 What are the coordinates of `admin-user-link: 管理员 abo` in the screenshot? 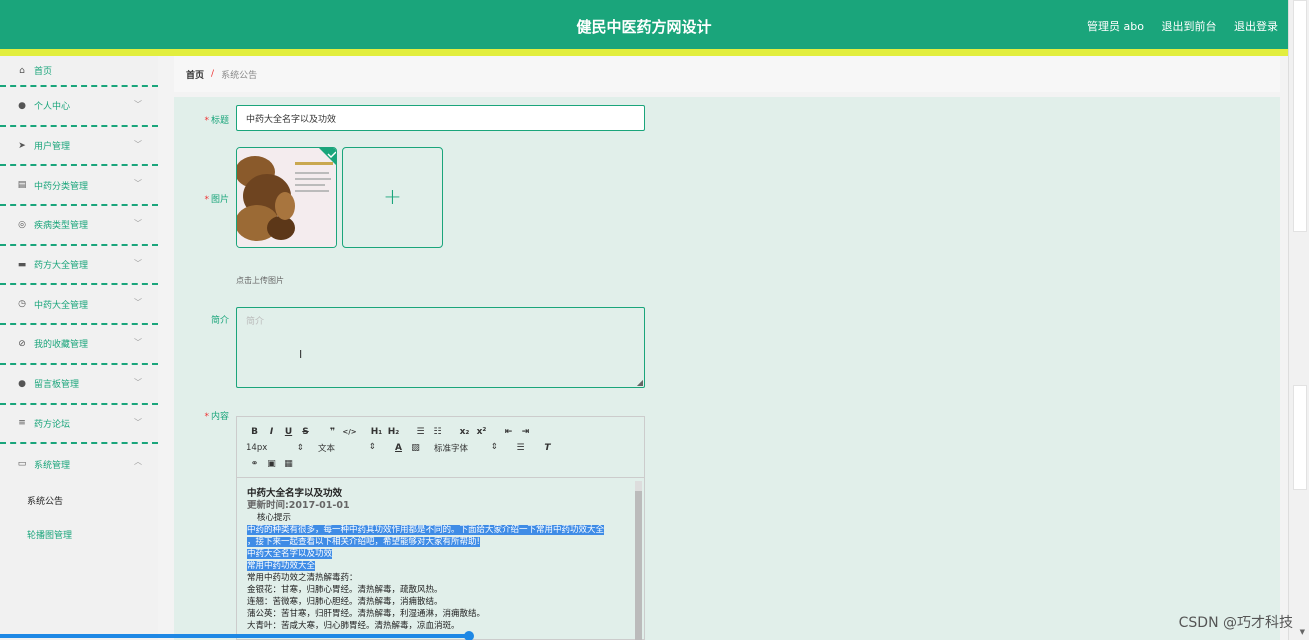 It's located at (1115, 26).